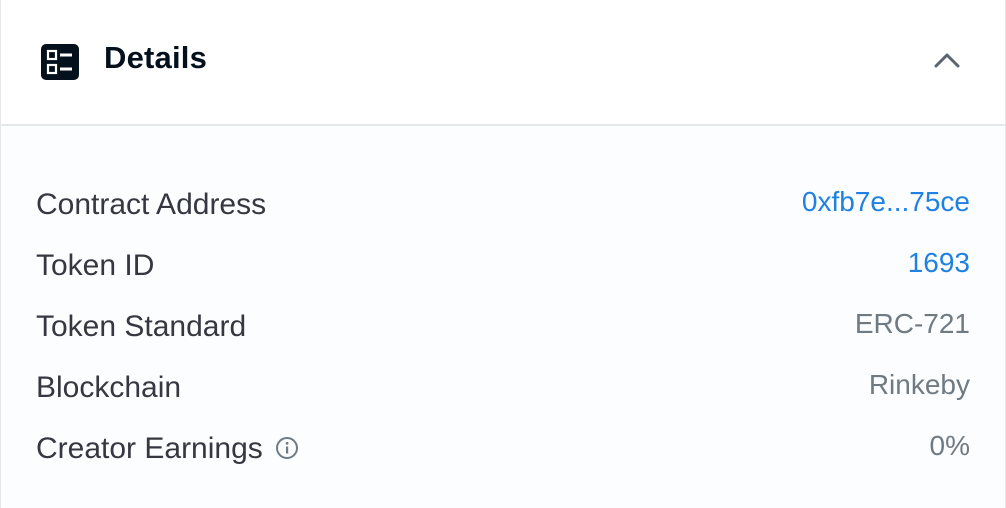 The image size is (1006, 508). Describe the element at coordinates (503, 392) in the screenshot. I see `detail-row-blockchain: Blockchain Rinkeby` at that location.